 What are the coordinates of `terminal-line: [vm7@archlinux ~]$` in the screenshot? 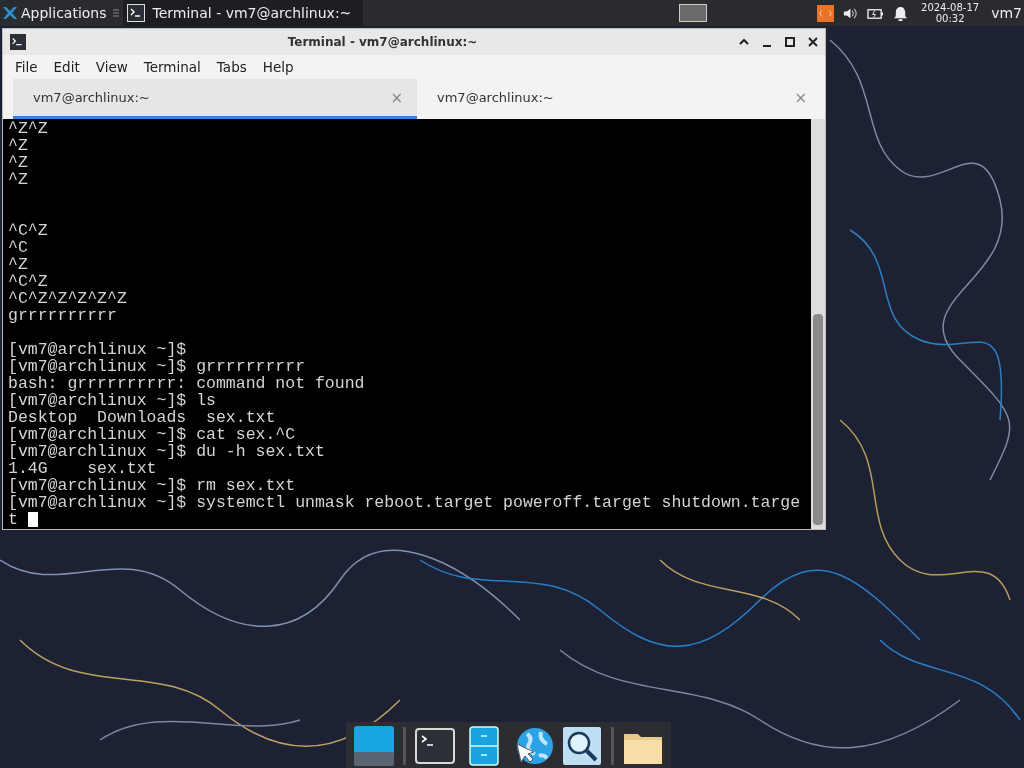 It's located at (97, 349).